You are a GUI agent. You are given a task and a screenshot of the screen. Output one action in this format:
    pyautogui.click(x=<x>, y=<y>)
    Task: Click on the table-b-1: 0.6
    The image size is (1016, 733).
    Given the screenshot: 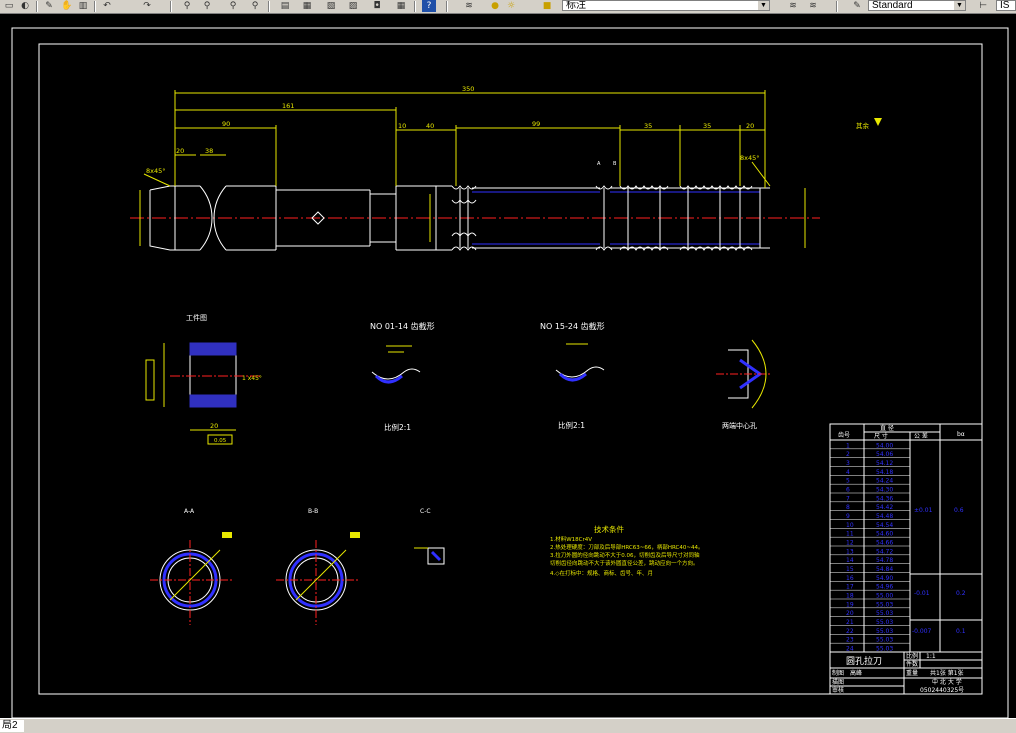 What is the action you would take?
    pyautogui.click(x=959, y=510)
    